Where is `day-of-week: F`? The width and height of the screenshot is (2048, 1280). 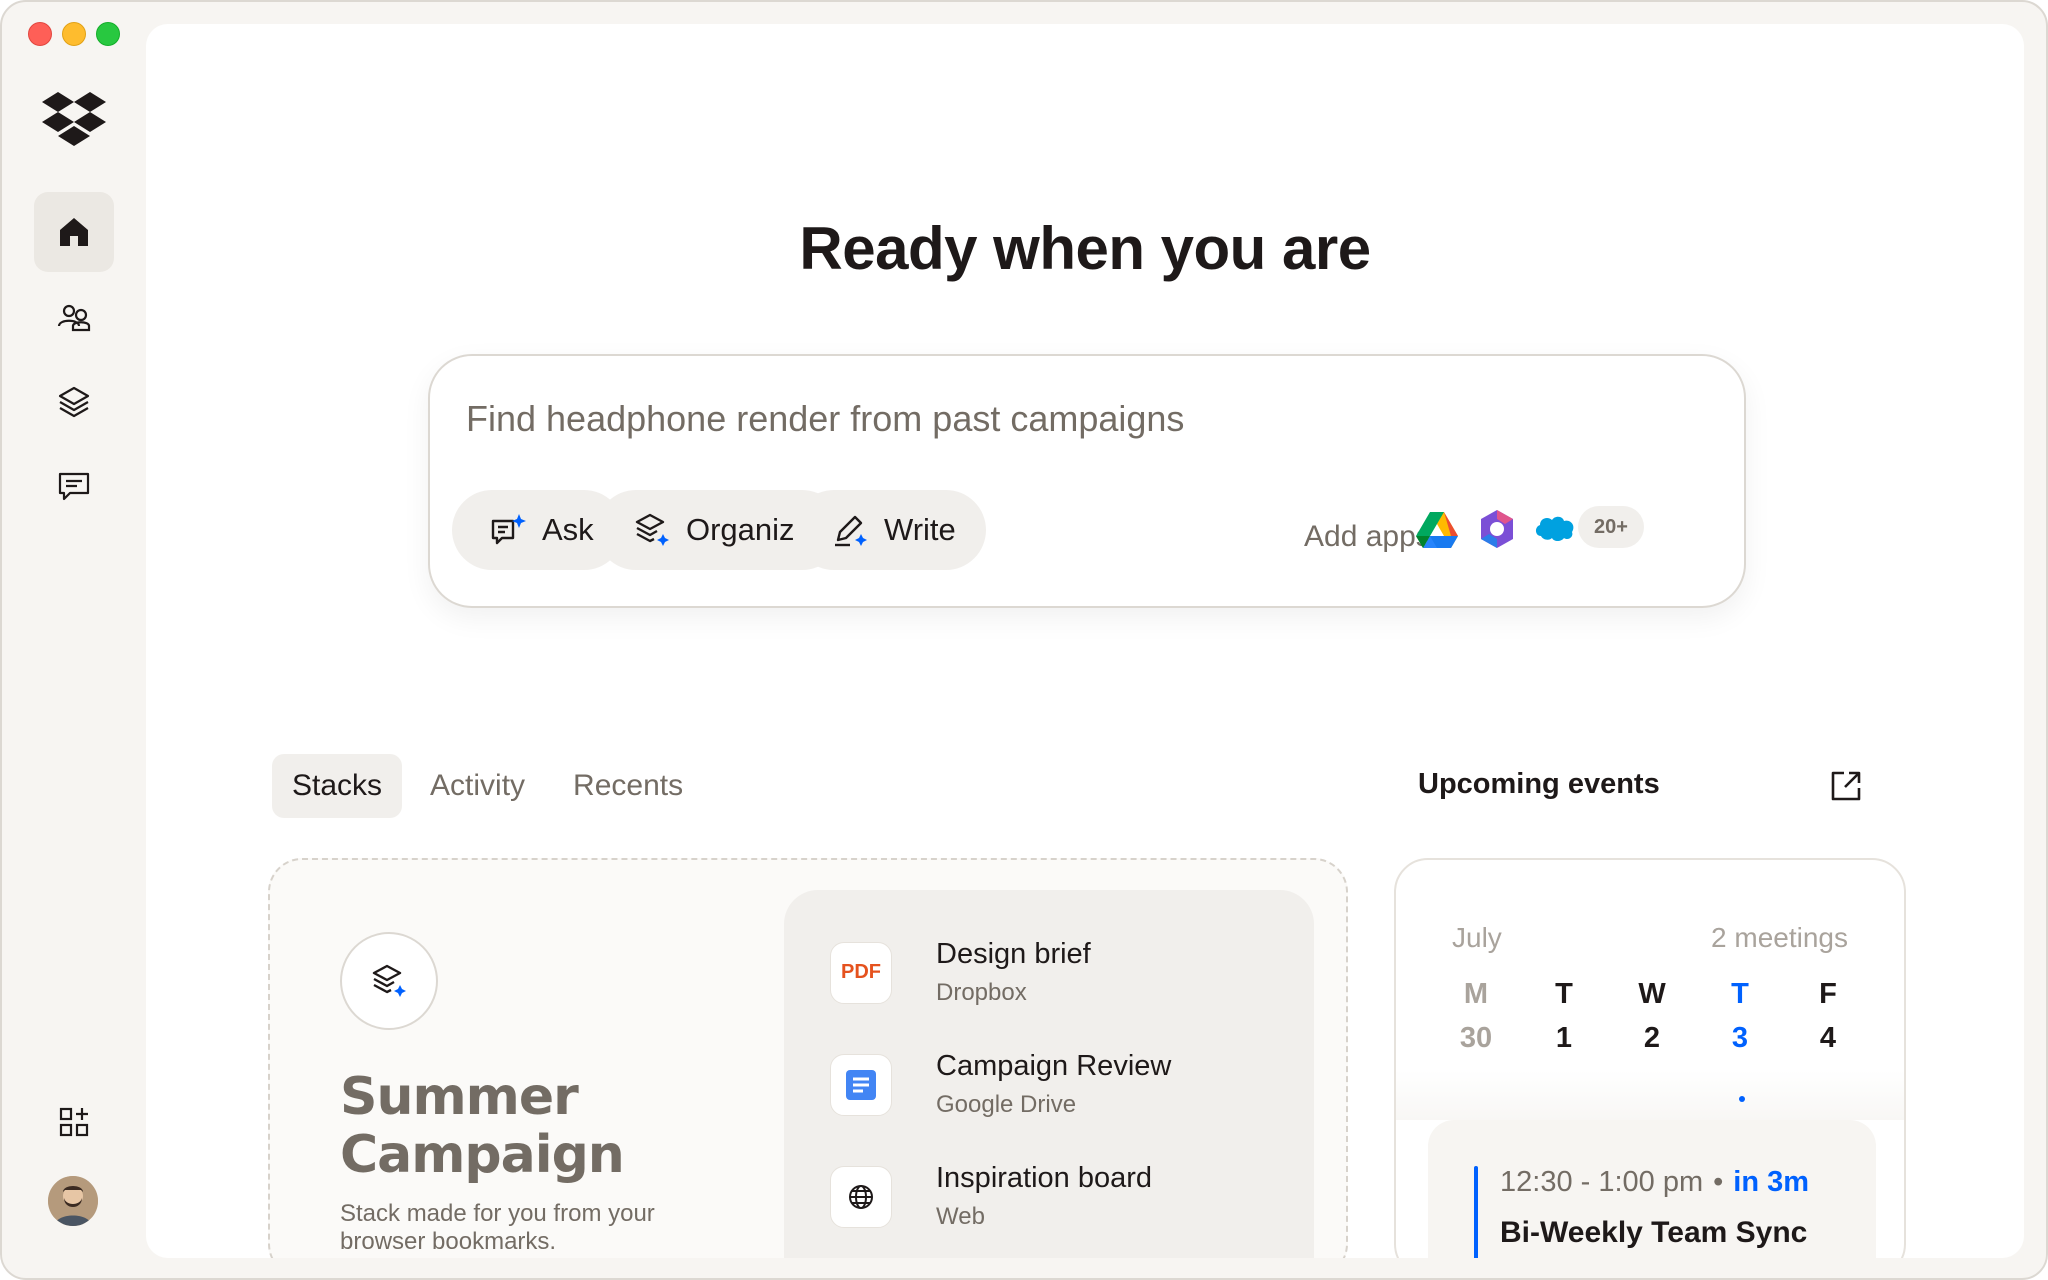
day-of-week: F is located at coordinates (1828, 994).